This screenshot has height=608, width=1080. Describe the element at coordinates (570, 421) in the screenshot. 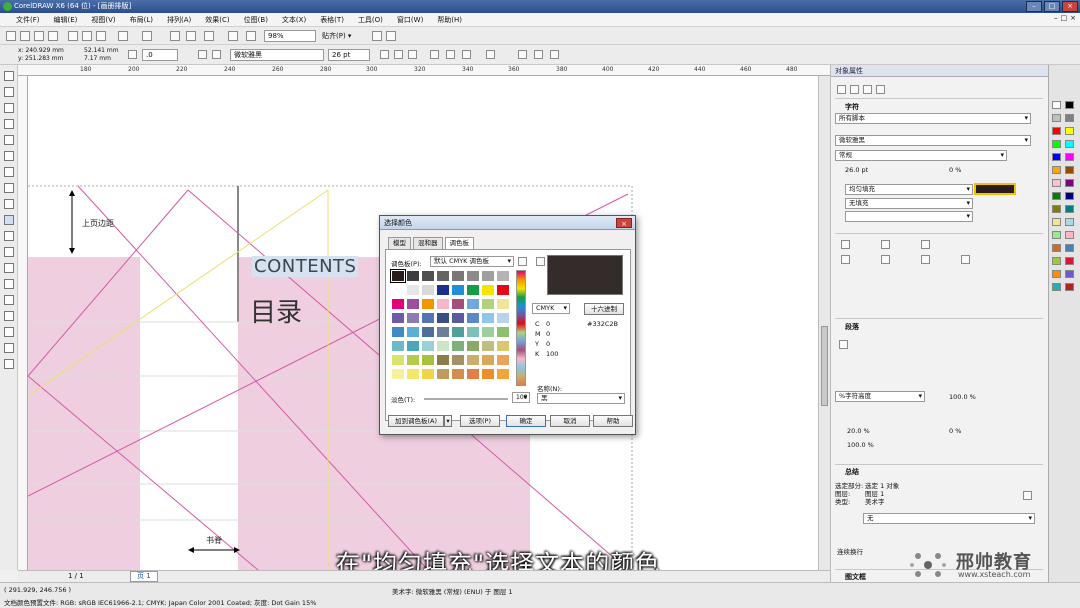

I see `cancel-button: 取消` at that location.